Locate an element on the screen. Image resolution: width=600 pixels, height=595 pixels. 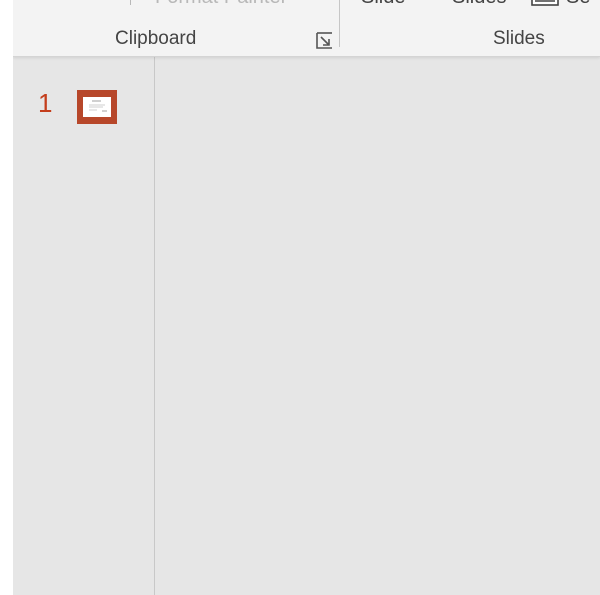
slide-number: 1 is located at coordinates (45, 103).